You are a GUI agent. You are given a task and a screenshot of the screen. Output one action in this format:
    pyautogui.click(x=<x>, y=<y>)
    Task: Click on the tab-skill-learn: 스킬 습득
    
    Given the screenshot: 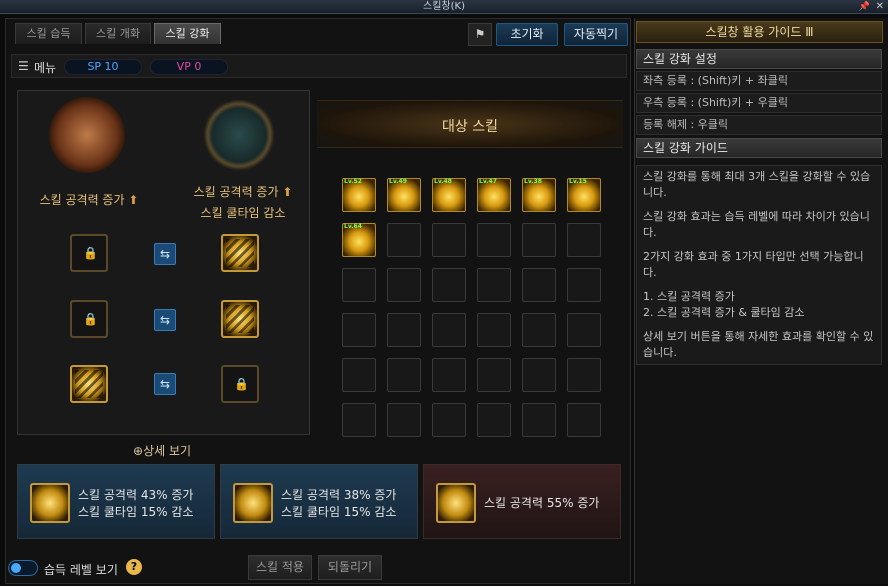 What is the action you would take?
    pyautogui.click(x=48, y=33)
    